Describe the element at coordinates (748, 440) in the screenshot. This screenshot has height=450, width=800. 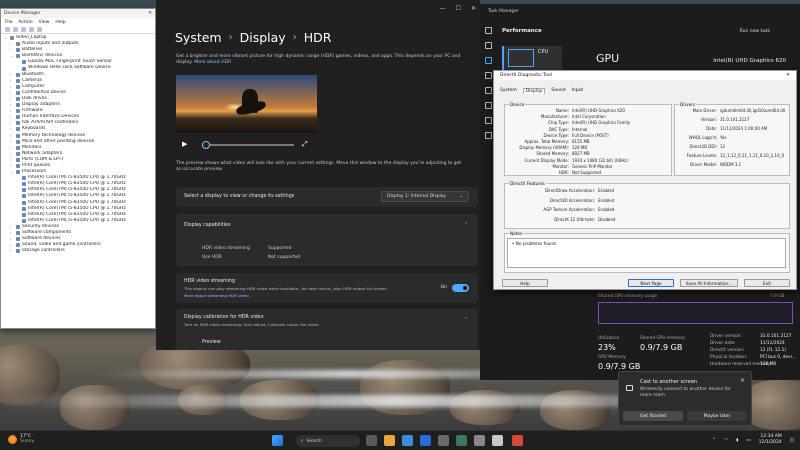
I see `battery-icon: ▭` at that location.